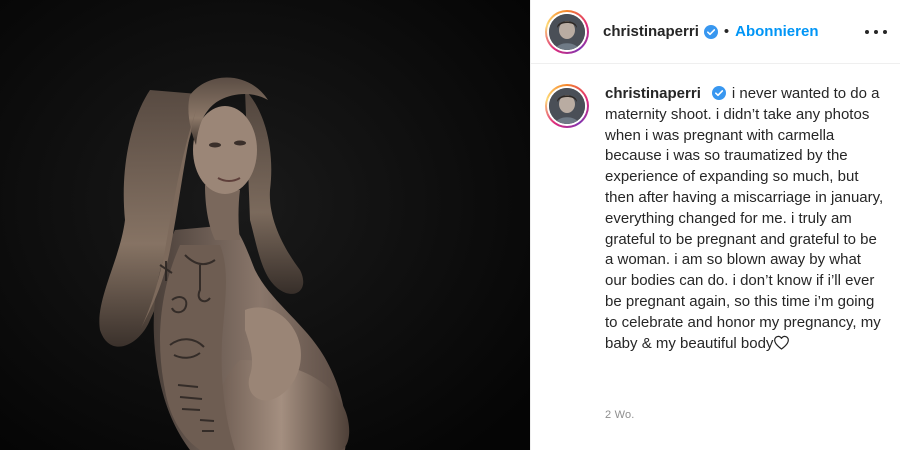  Describe the element at coordinates (620, 415) in the screenshot. I see `post-timestamp: 2 Wo.` at that location.